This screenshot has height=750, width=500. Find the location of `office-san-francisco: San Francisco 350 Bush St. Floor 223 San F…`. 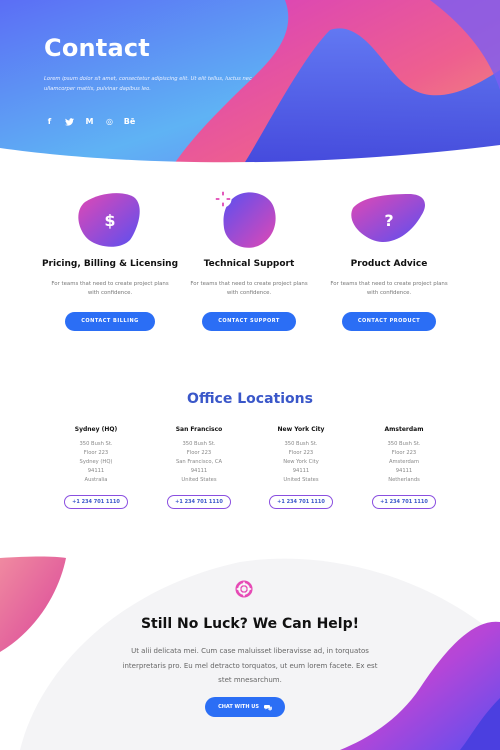

office-san-francisco: San Francisco 350 Bush St. Floor 223 San F… is located at coordinates (199, 467).